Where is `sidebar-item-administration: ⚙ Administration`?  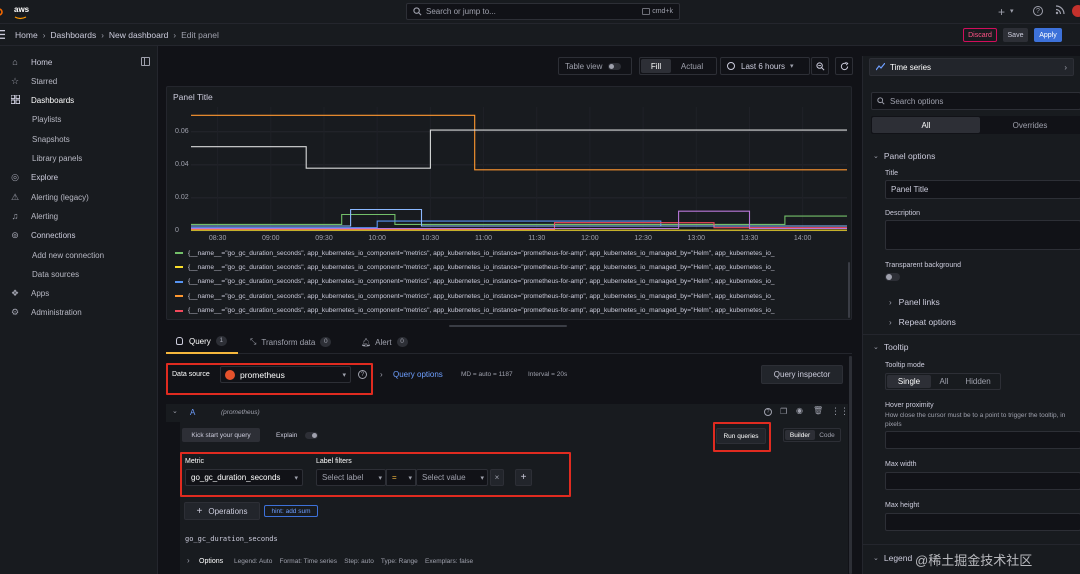
sidebar-item-administration: ⚙ Administration is located at coordinates (79, 312).